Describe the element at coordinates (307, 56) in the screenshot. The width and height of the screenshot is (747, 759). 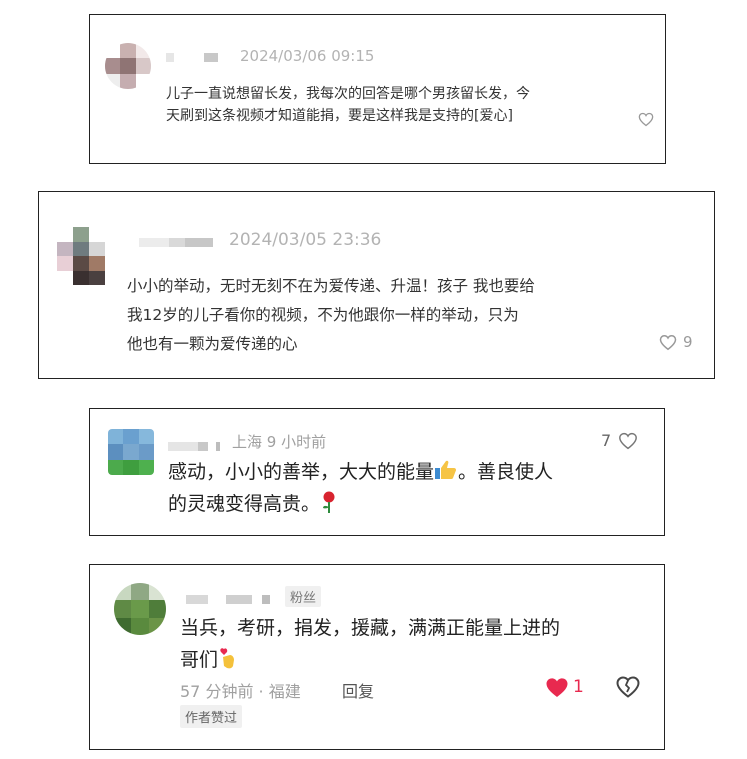
I see `timestamp: 2024/03/06 09:15` at that location.